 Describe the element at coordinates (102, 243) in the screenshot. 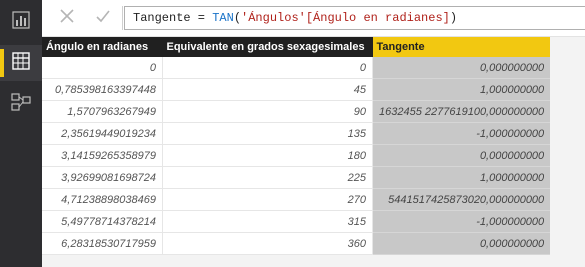

I see `cell-radianes: 6,28318530717959` at that location.